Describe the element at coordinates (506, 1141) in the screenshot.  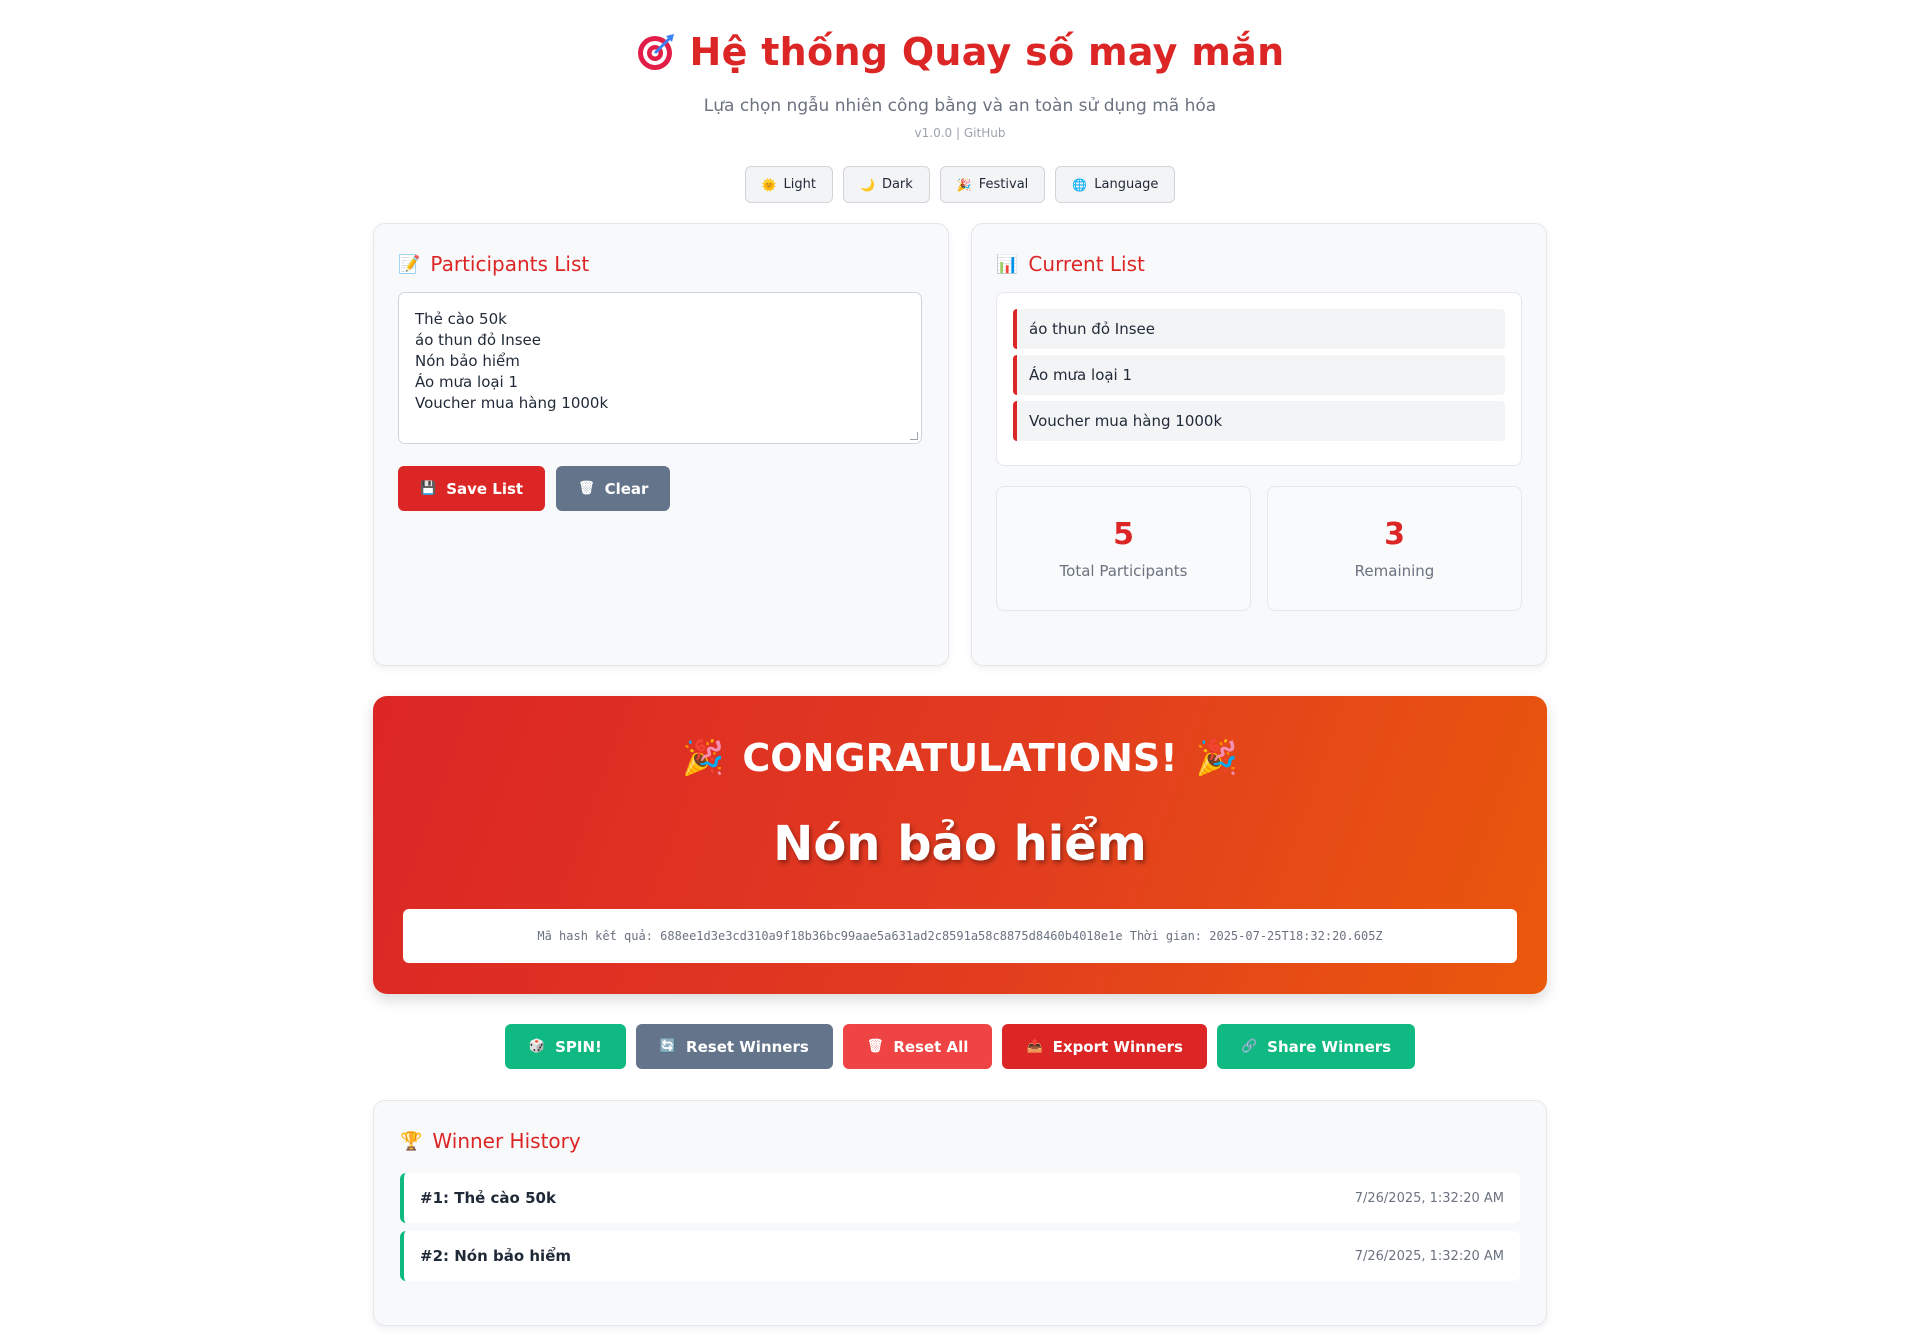
I see `winner-history-heading-text: Winner History` at that location.